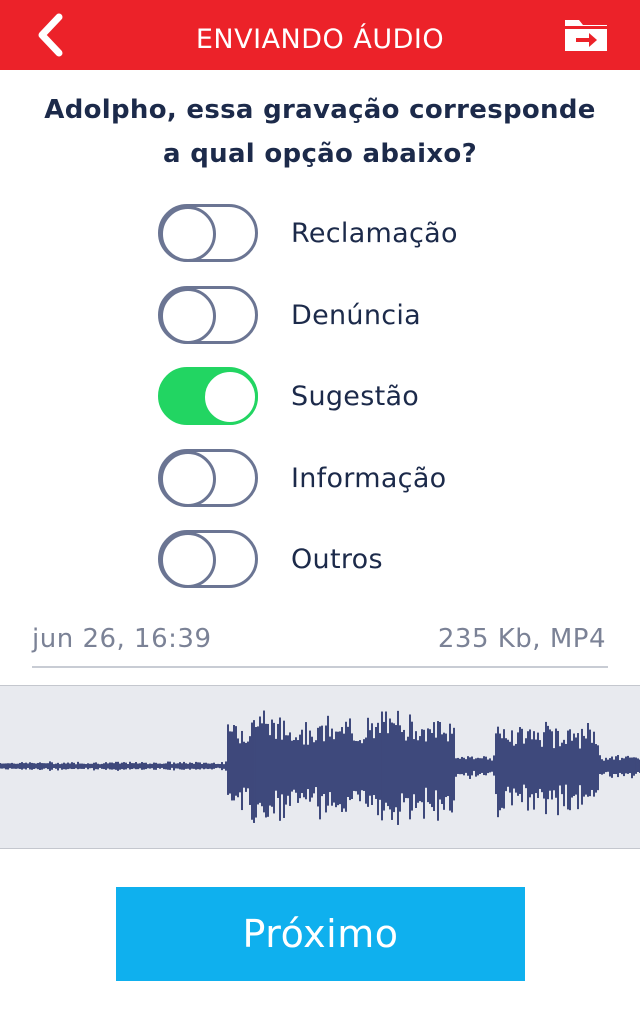  What do you see at coordinates (521, 639) in the screenshot?
I see `recording-size-format: 235 Kb, MP4` at bounding box center [521, 639].